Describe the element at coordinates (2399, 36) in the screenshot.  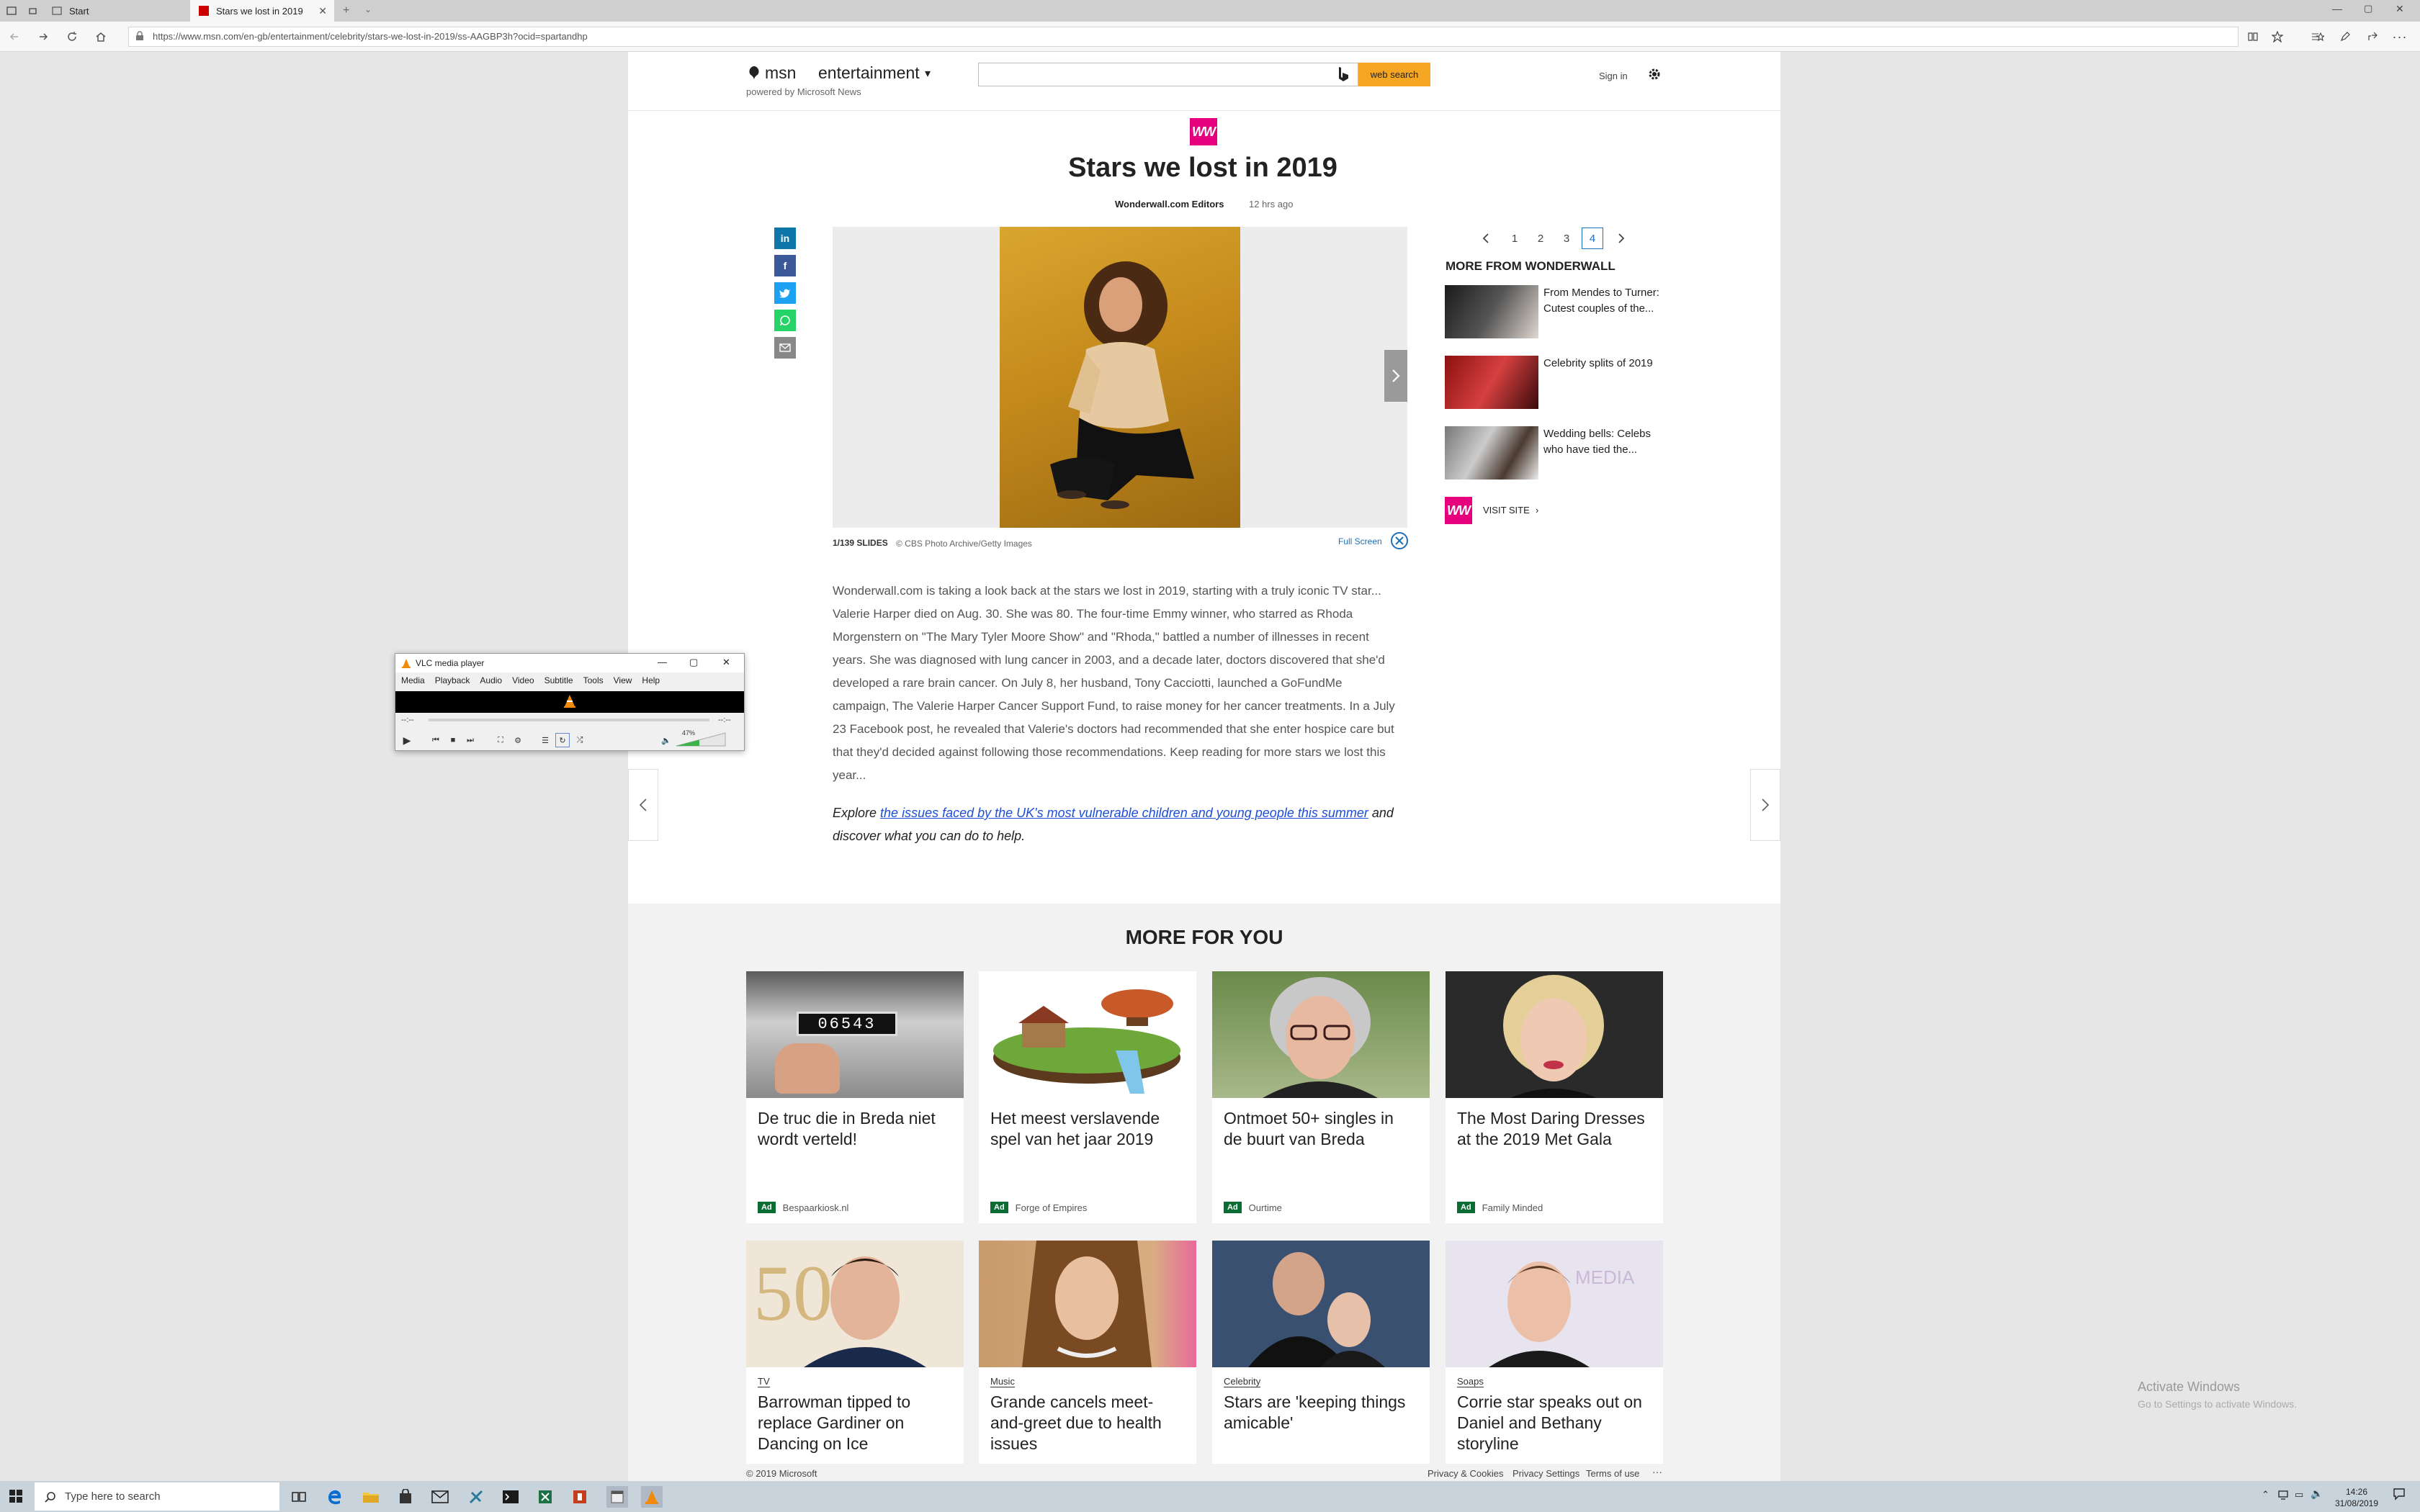
I see `more-icon: ···` at that location.